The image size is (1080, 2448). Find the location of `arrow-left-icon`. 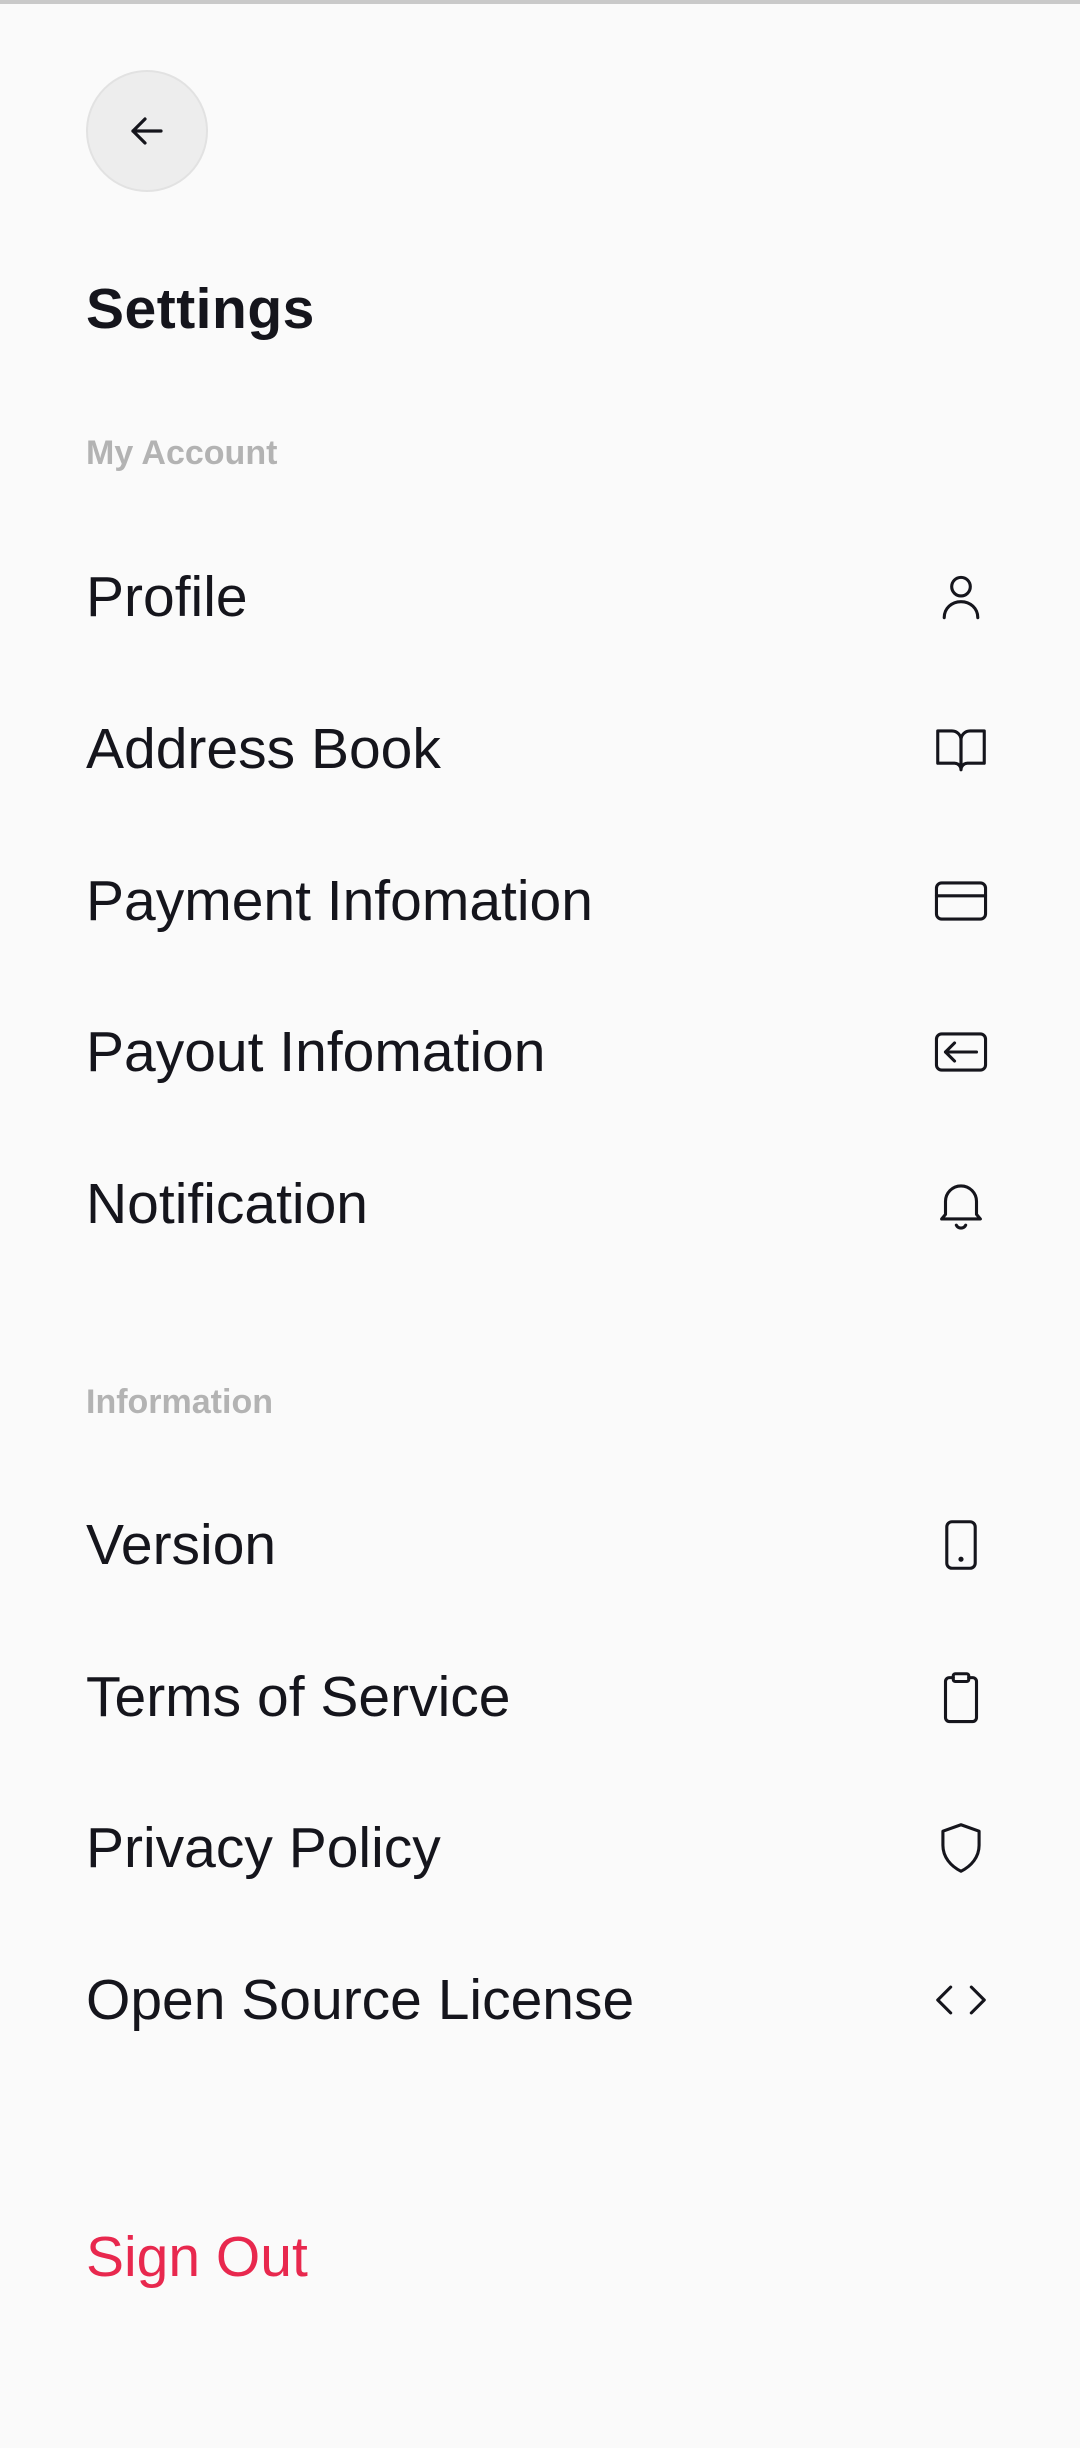

arrow-left-icon is located at coordinates (147, 131).